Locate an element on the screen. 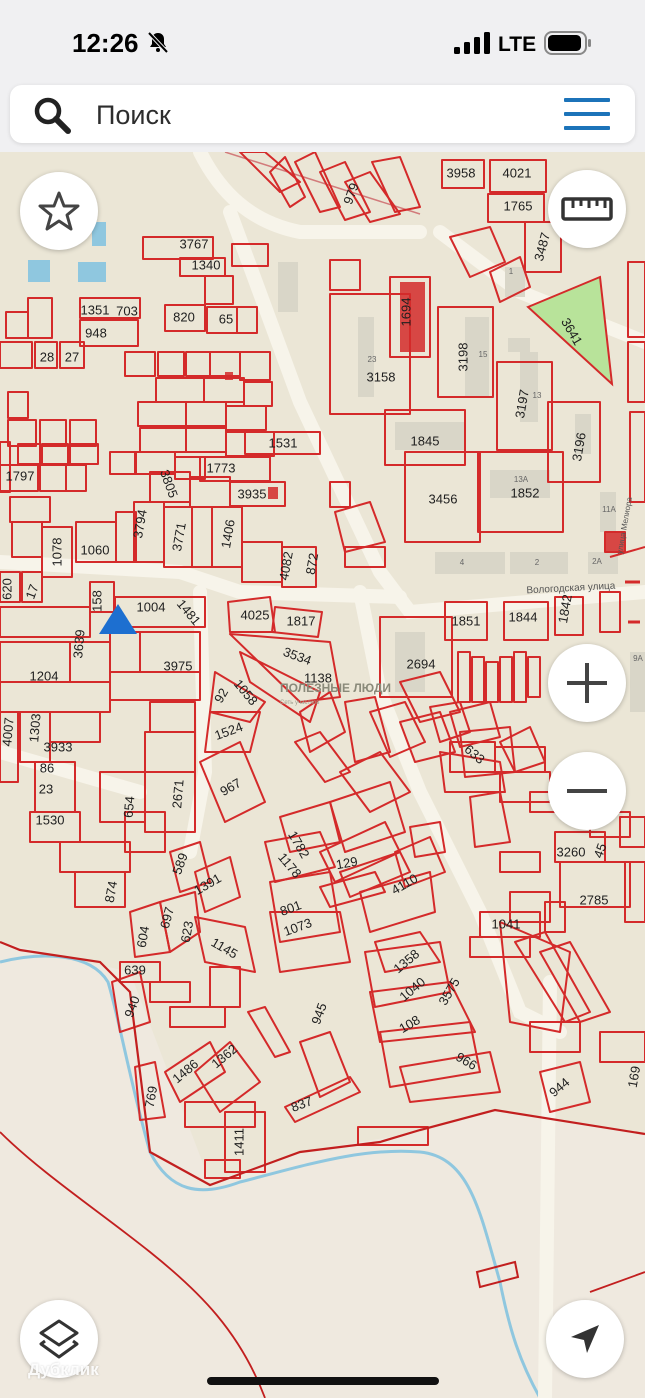  parcel-label: 1340 is located at coordinates (206, 264).